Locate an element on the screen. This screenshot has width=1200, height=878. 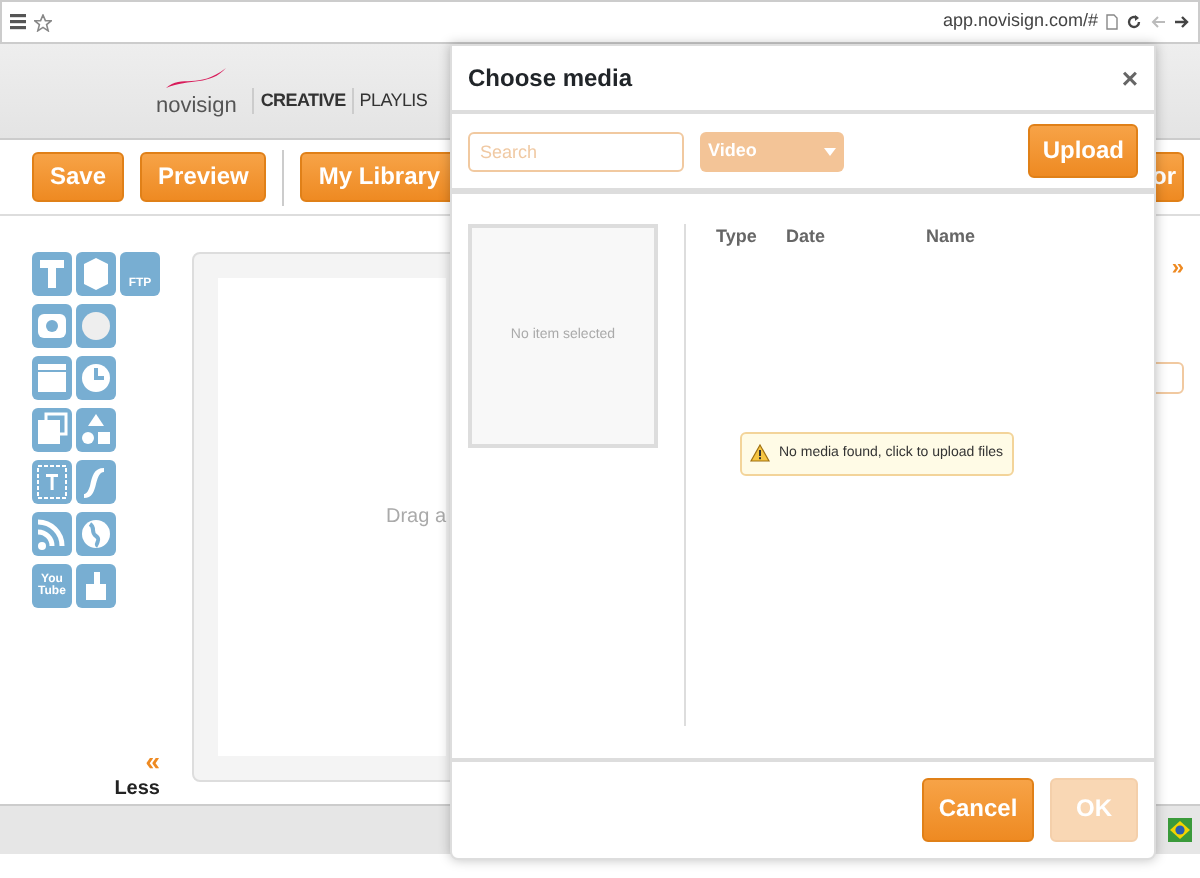
dialog-button: OK is located at coordinates (1094, 810).